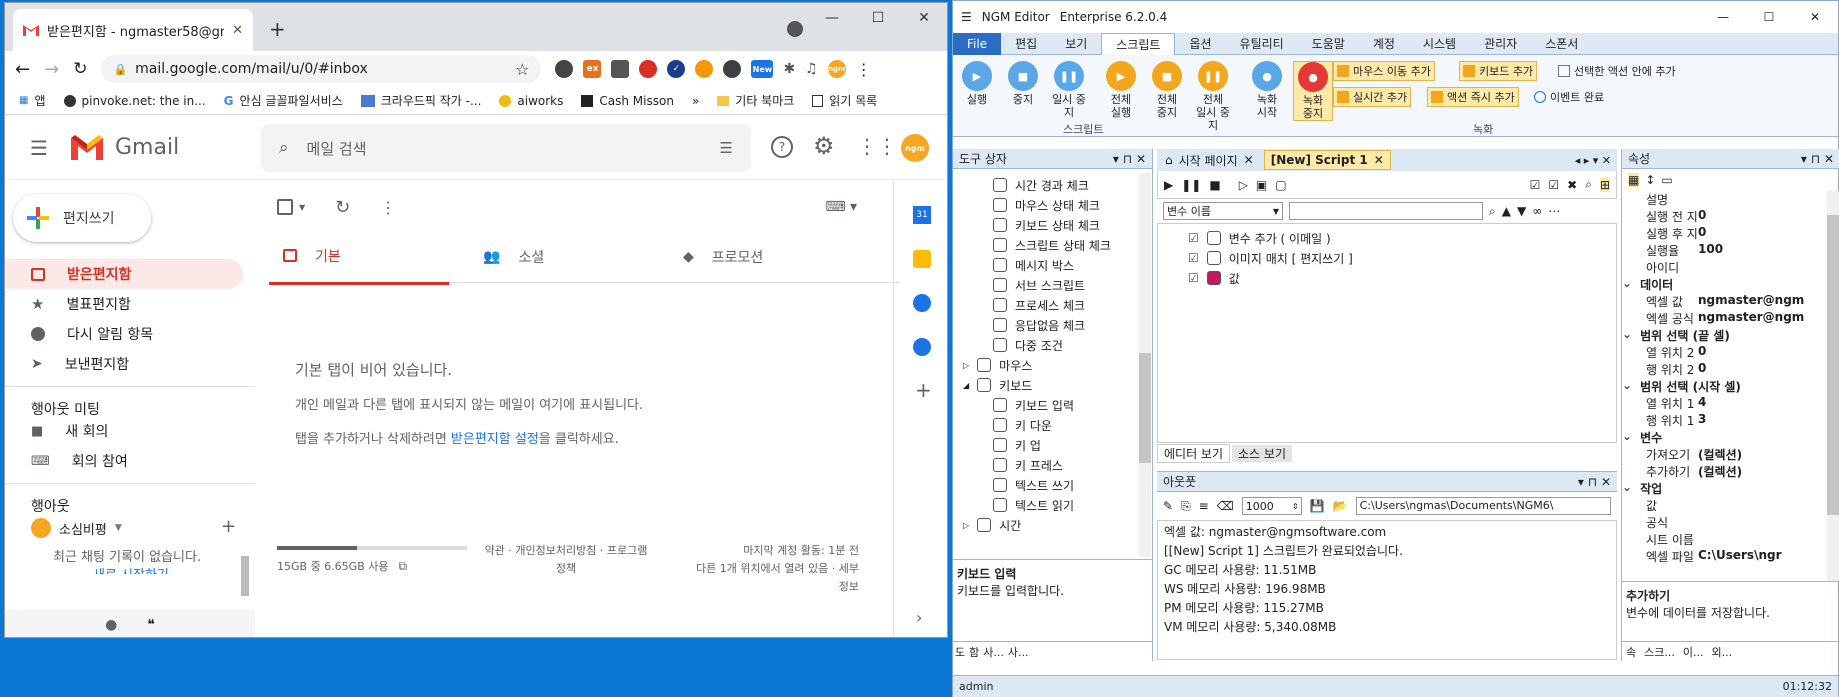  Describe the element at coordinates (1594, 482) in the screenshot. I see `panel-controls-icon: ▾ ⊓ ✕` at that location.